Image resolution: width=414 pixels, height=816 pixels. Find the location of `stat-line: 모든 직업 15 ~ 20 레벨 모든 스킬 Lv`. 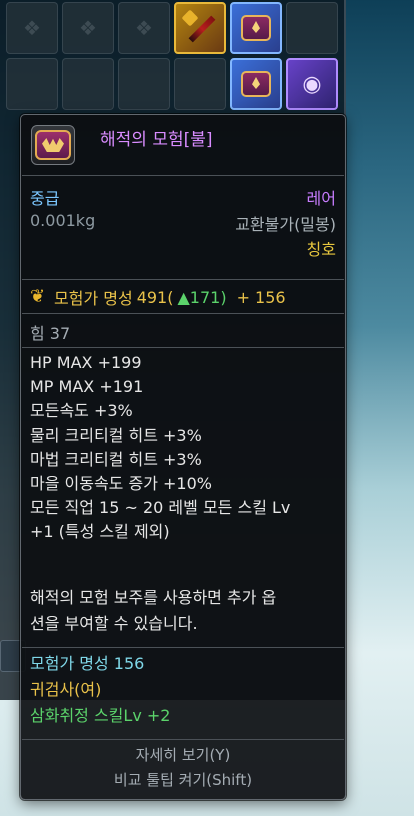

stat-line: 모든 직업 15 ~ 20 레벨 모든 스킬 Lv is located at coordinates (160, 508).